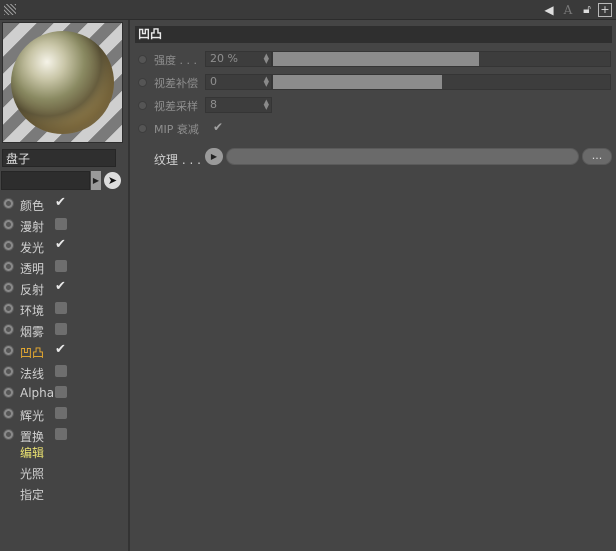 This screenshot has width=616, height=551. What do you see at coordinates (45, 180) in the screenshot?
I see `material-link-field` at bounding box center [45, 180].